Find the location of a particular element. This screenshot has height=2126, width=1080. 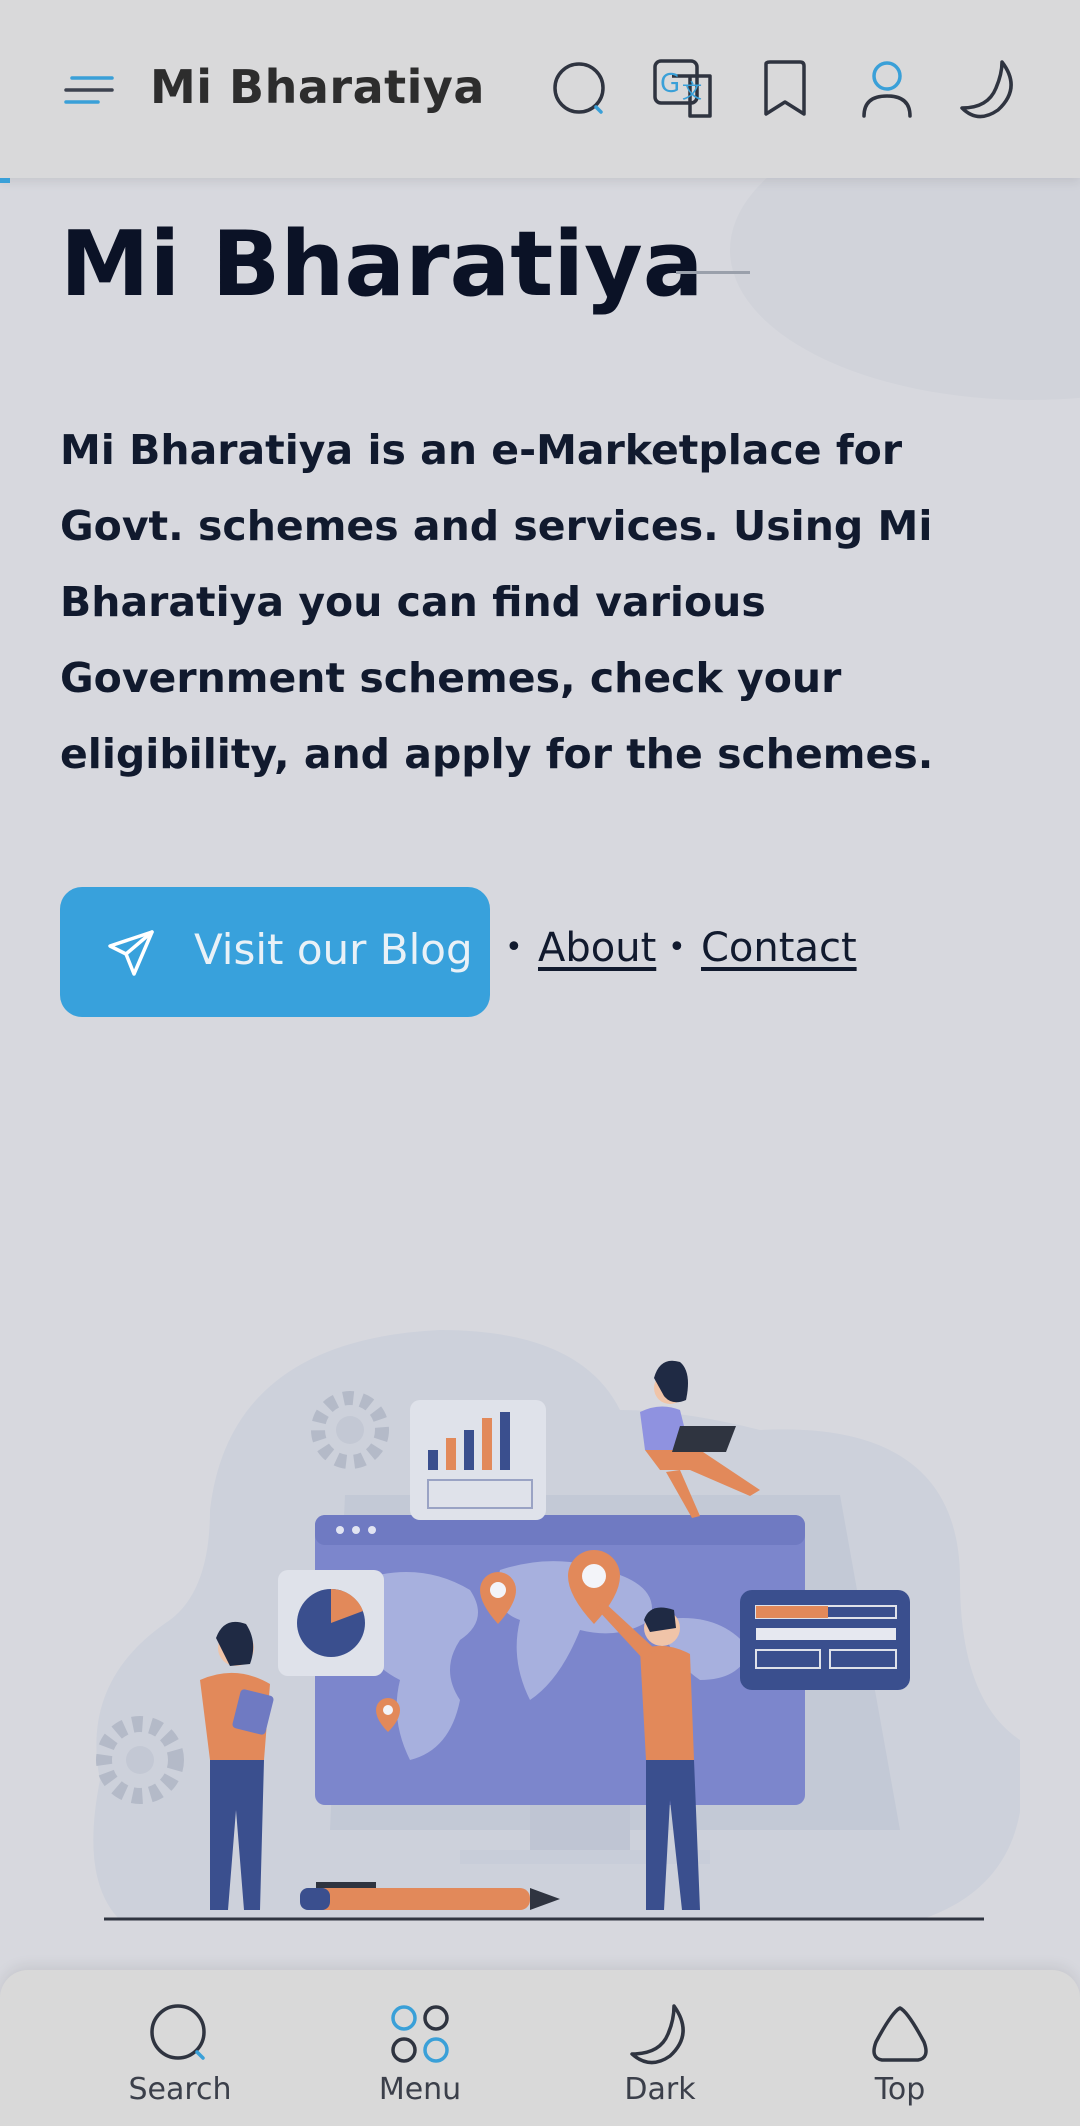

svg-text: 文 is located at coordinates (692, 91).